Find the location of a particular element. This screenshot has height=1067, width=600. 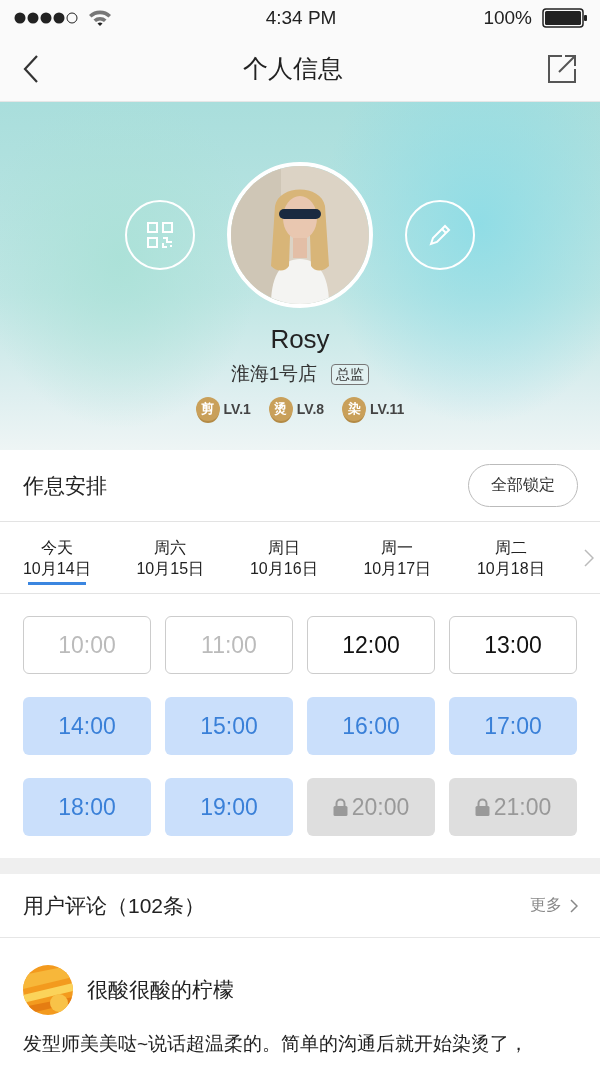

reviewer-name: 很酸很酸的柠檬 is located at coordinates (160, 990).